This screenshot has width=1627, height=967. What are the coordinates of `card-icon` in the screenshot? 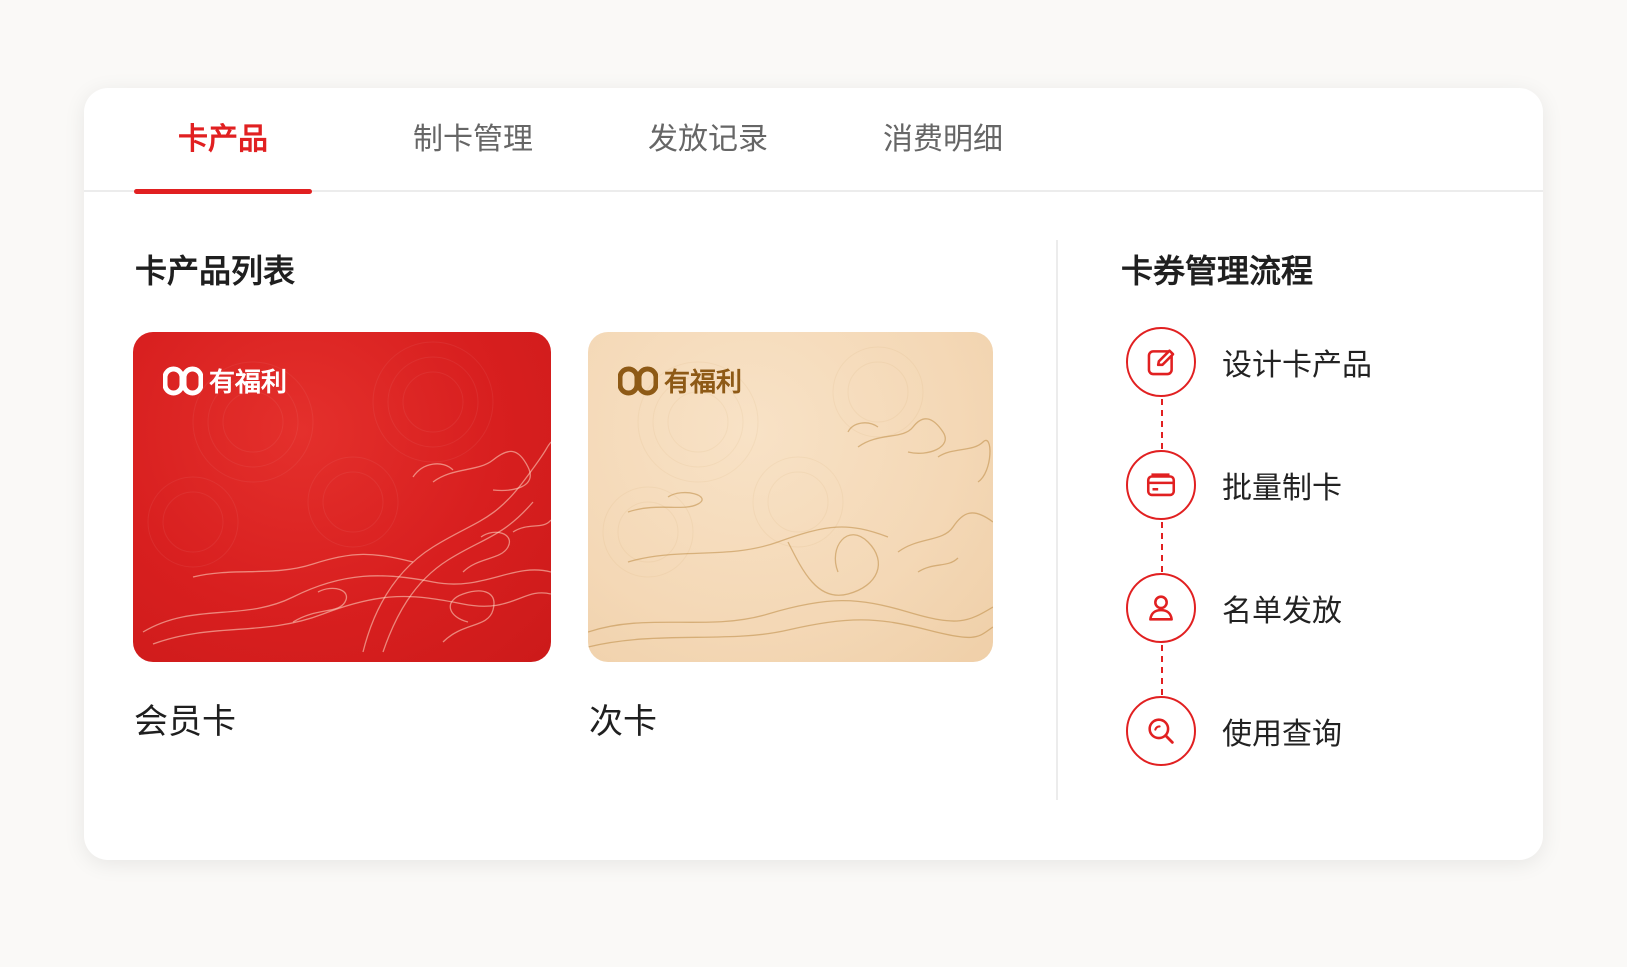 It's located at (1161, 485).